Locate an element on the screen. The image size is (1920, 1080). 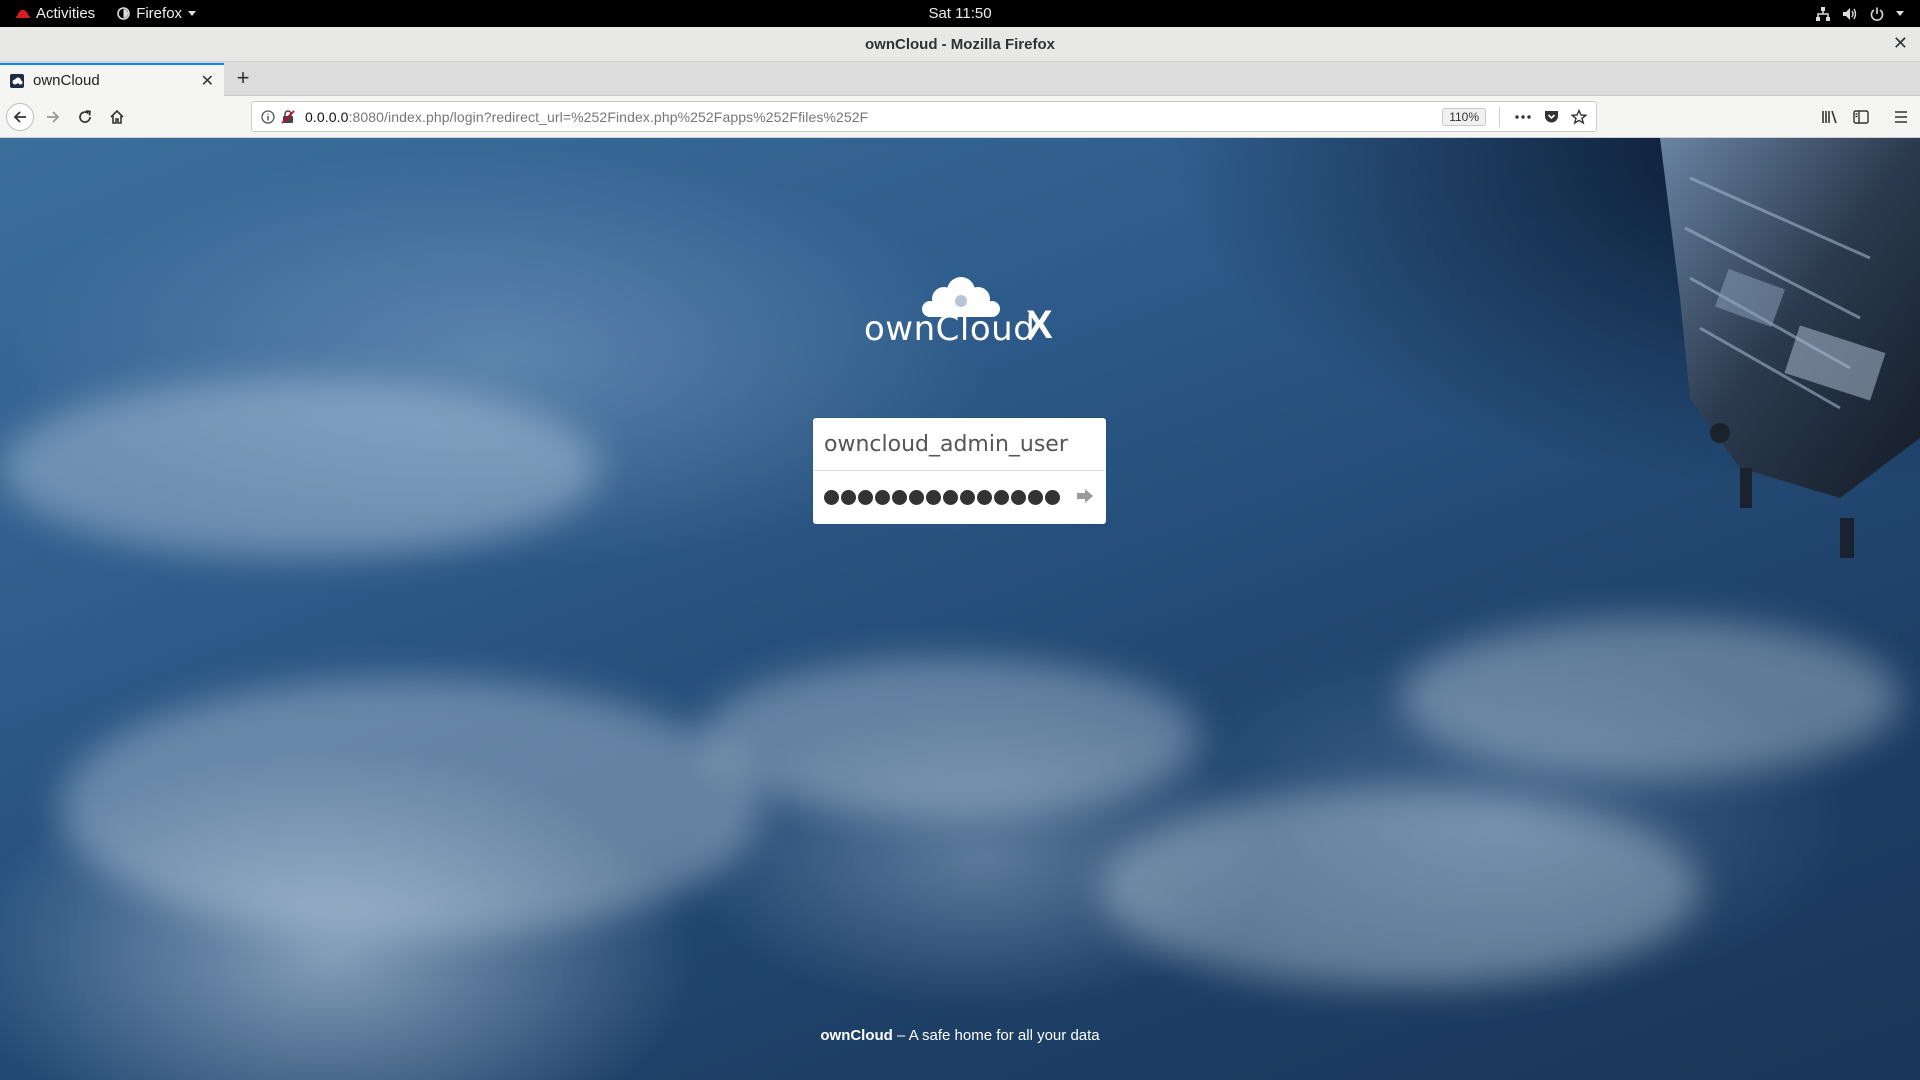
more-horizontal-icon is located at coordinates (1523, 117).